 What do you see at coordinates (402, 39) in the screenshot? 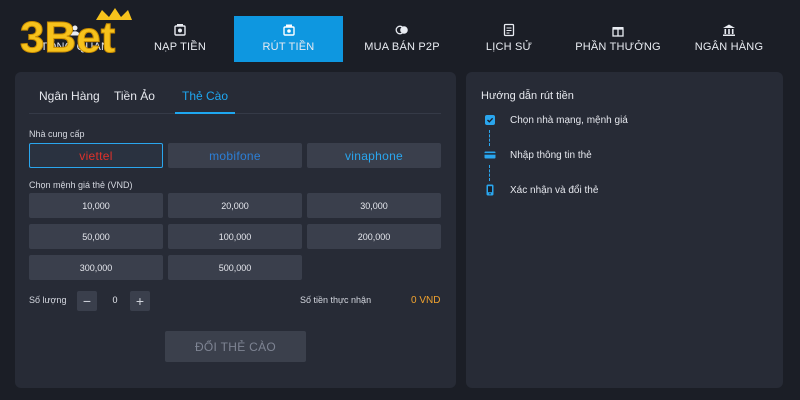
I see `nav-mua-ban-p2p: MUA BÁN P2P` at bounding box center [402, 39].